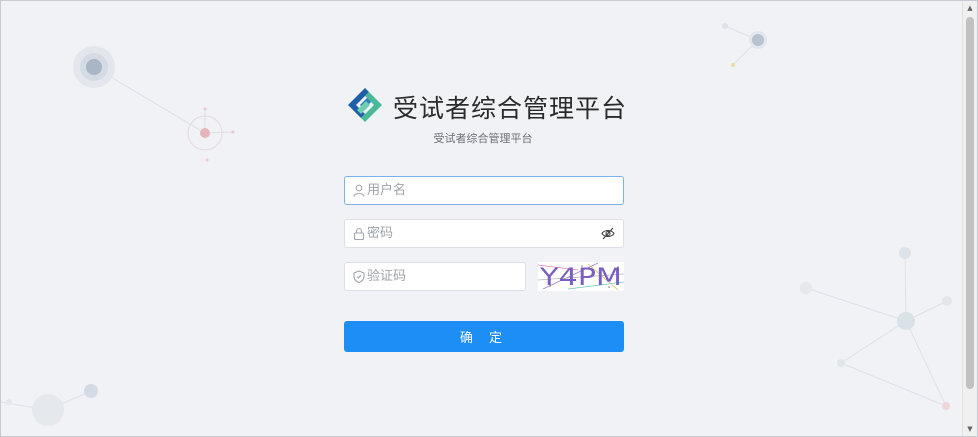 Image resolution: width=978 pixels, height=437 pixels. I want to click on password-input, so click(481, 233).